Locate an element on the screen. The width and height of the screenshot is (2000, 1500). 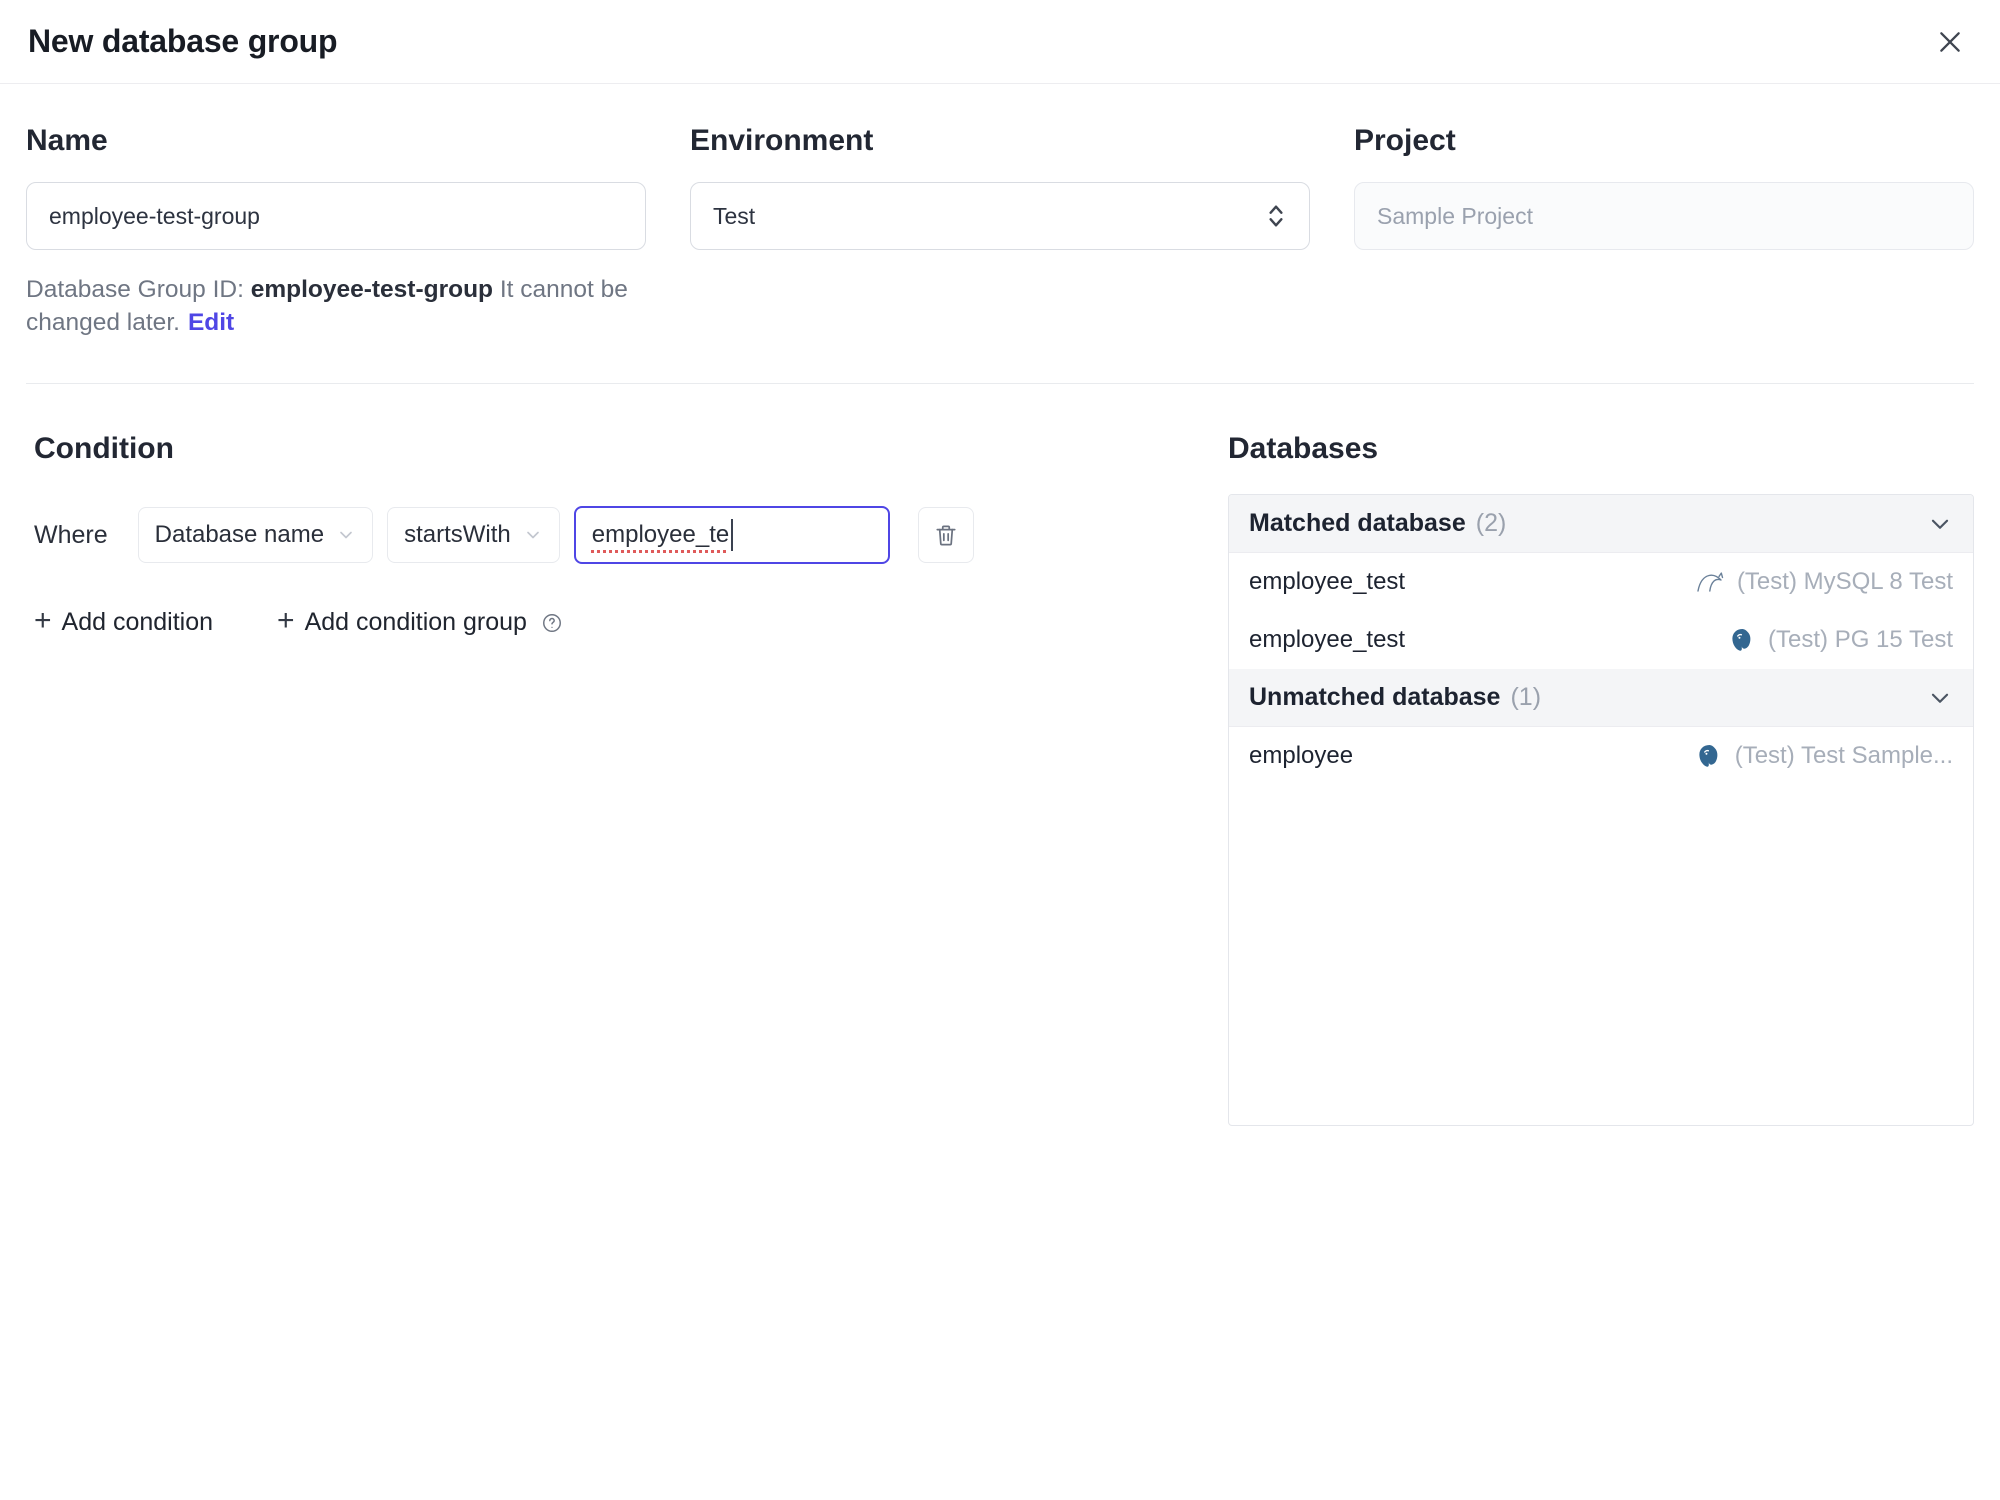
select-updown-icon is located at coordinates (1276, 216).